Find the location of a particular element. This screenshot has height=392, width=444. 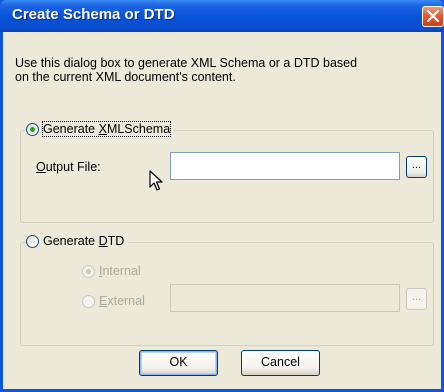

output-file-input is located at coordinates (285, 166).